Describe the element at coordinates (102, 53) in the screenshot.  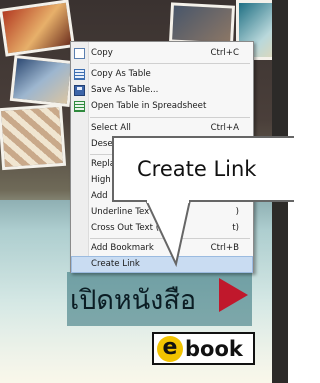
I see `menu-item-label: Copy` at that location.